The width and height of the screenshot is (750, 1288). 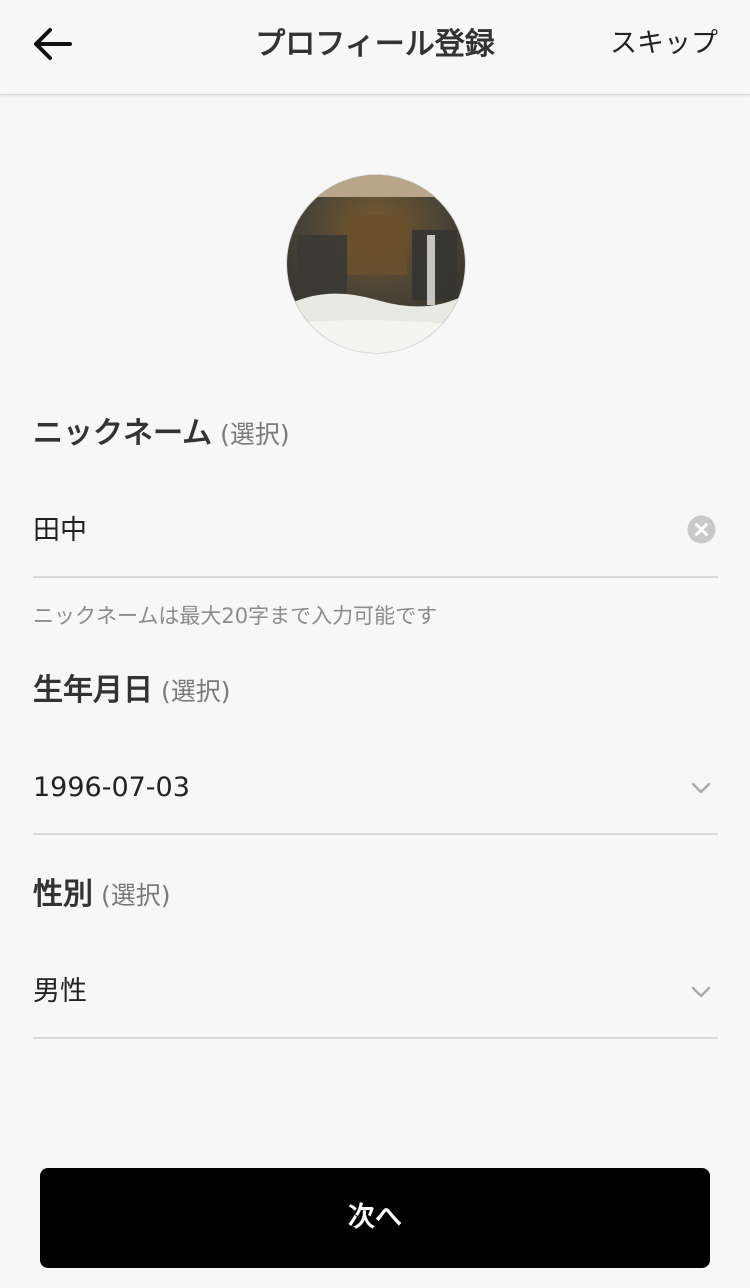 What do you see at coordinates (60, 991) in the screenshot?
I see `gender-value: 男性` at bounding box center [60, 991].